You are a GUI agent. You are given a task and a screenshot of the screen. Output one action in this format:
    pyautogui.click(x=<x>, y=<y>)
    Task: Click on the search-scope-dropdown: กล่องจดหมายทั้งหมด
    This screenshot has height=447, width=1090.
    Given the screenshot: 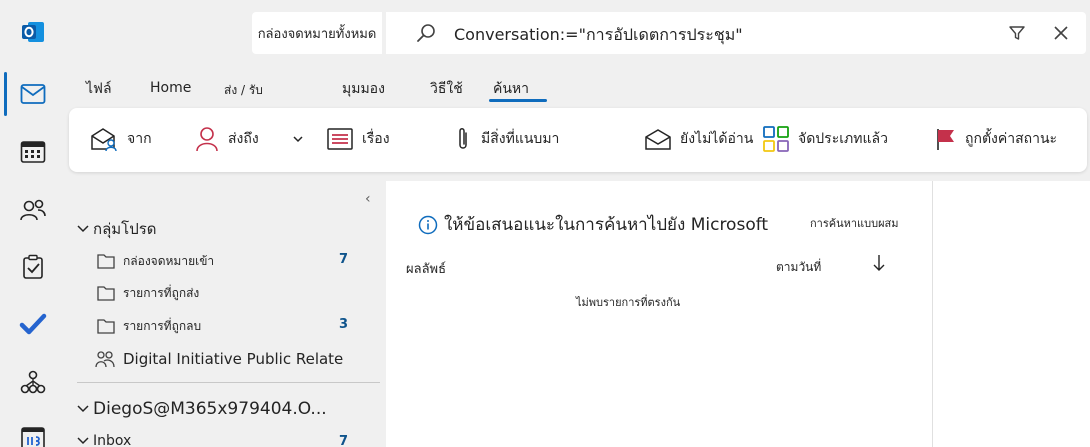 What is the action you would take?
    pyautogui.click(x=317, y=33)
    